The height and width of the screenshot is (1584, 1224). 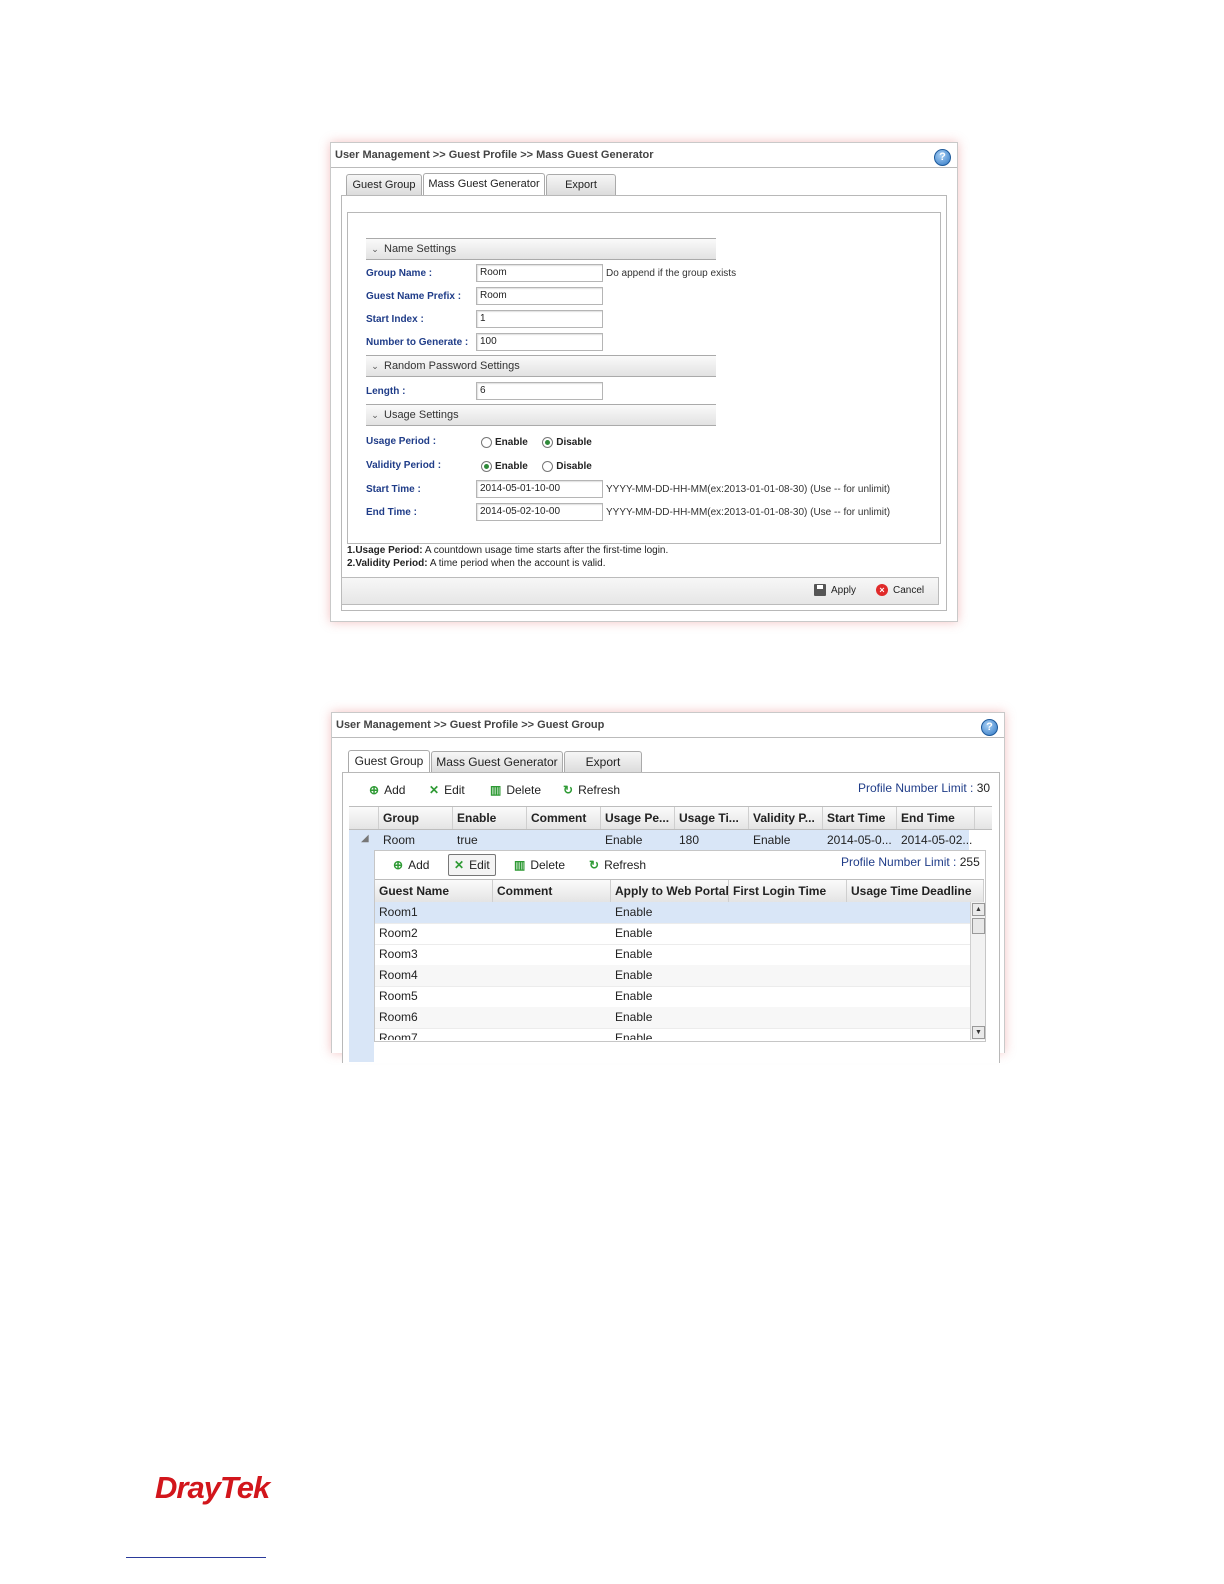 I want to click on cancel-label: Cancel, so click(x=909, y=590).